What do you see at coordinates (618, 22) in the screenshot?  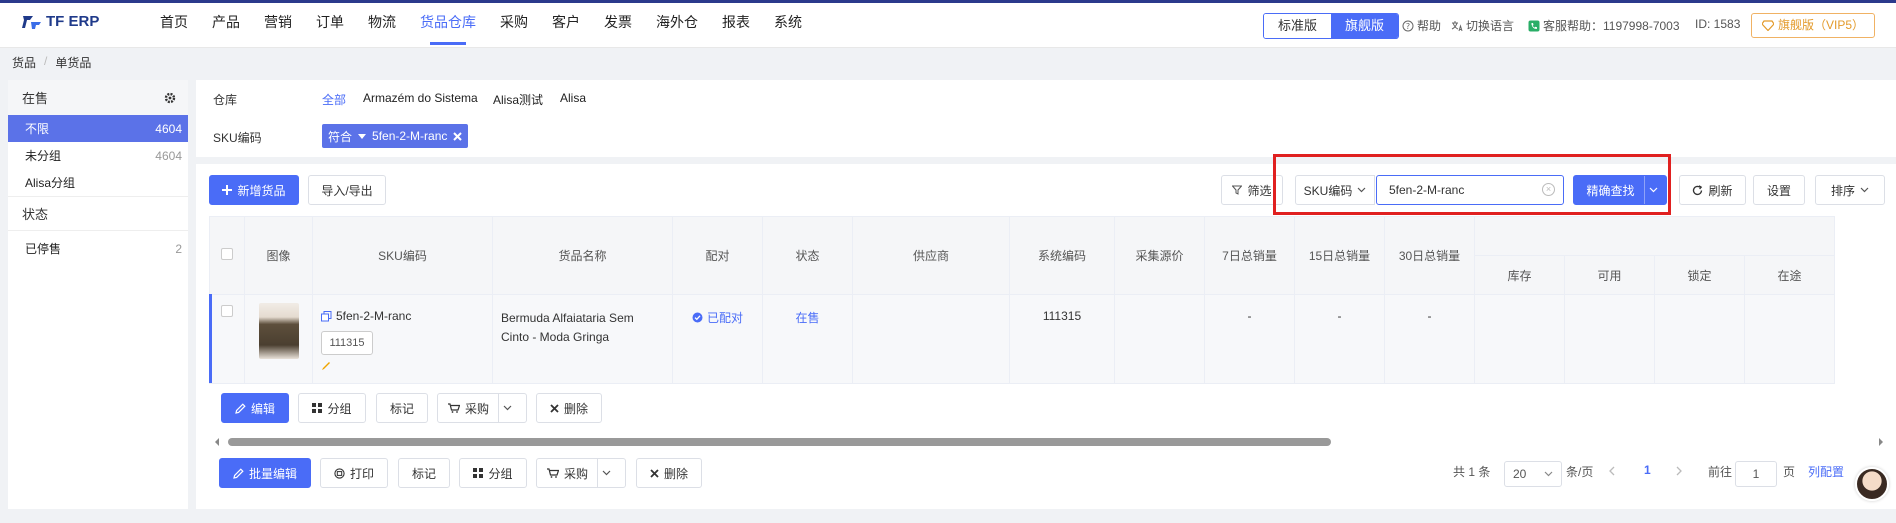 I see `nav-invoices: 发票` at bounding box center [618, 22].